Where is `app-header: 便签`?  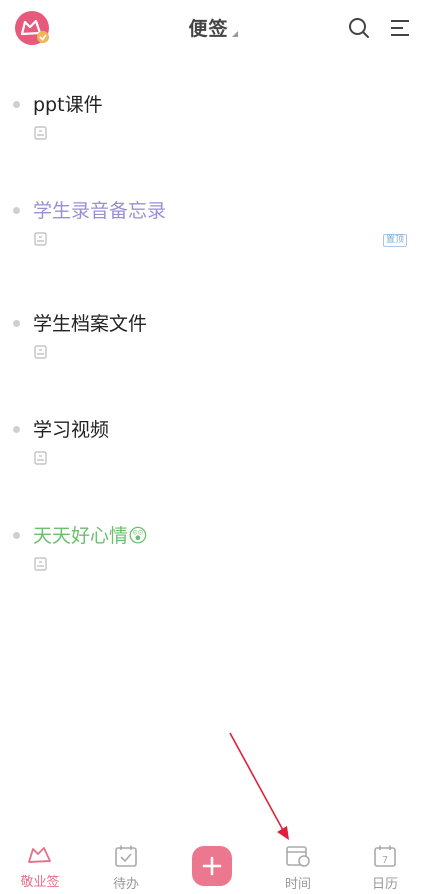 app-header: 便签 is located at coordinates (213, 30).